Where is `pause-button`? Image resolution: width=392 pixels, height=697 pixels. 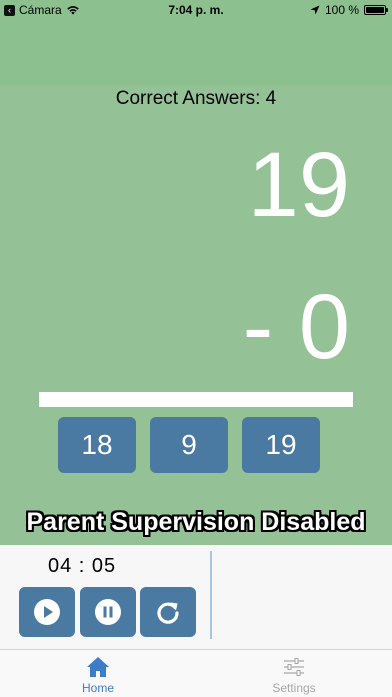 pause-button is located at coordinates (108, 612).